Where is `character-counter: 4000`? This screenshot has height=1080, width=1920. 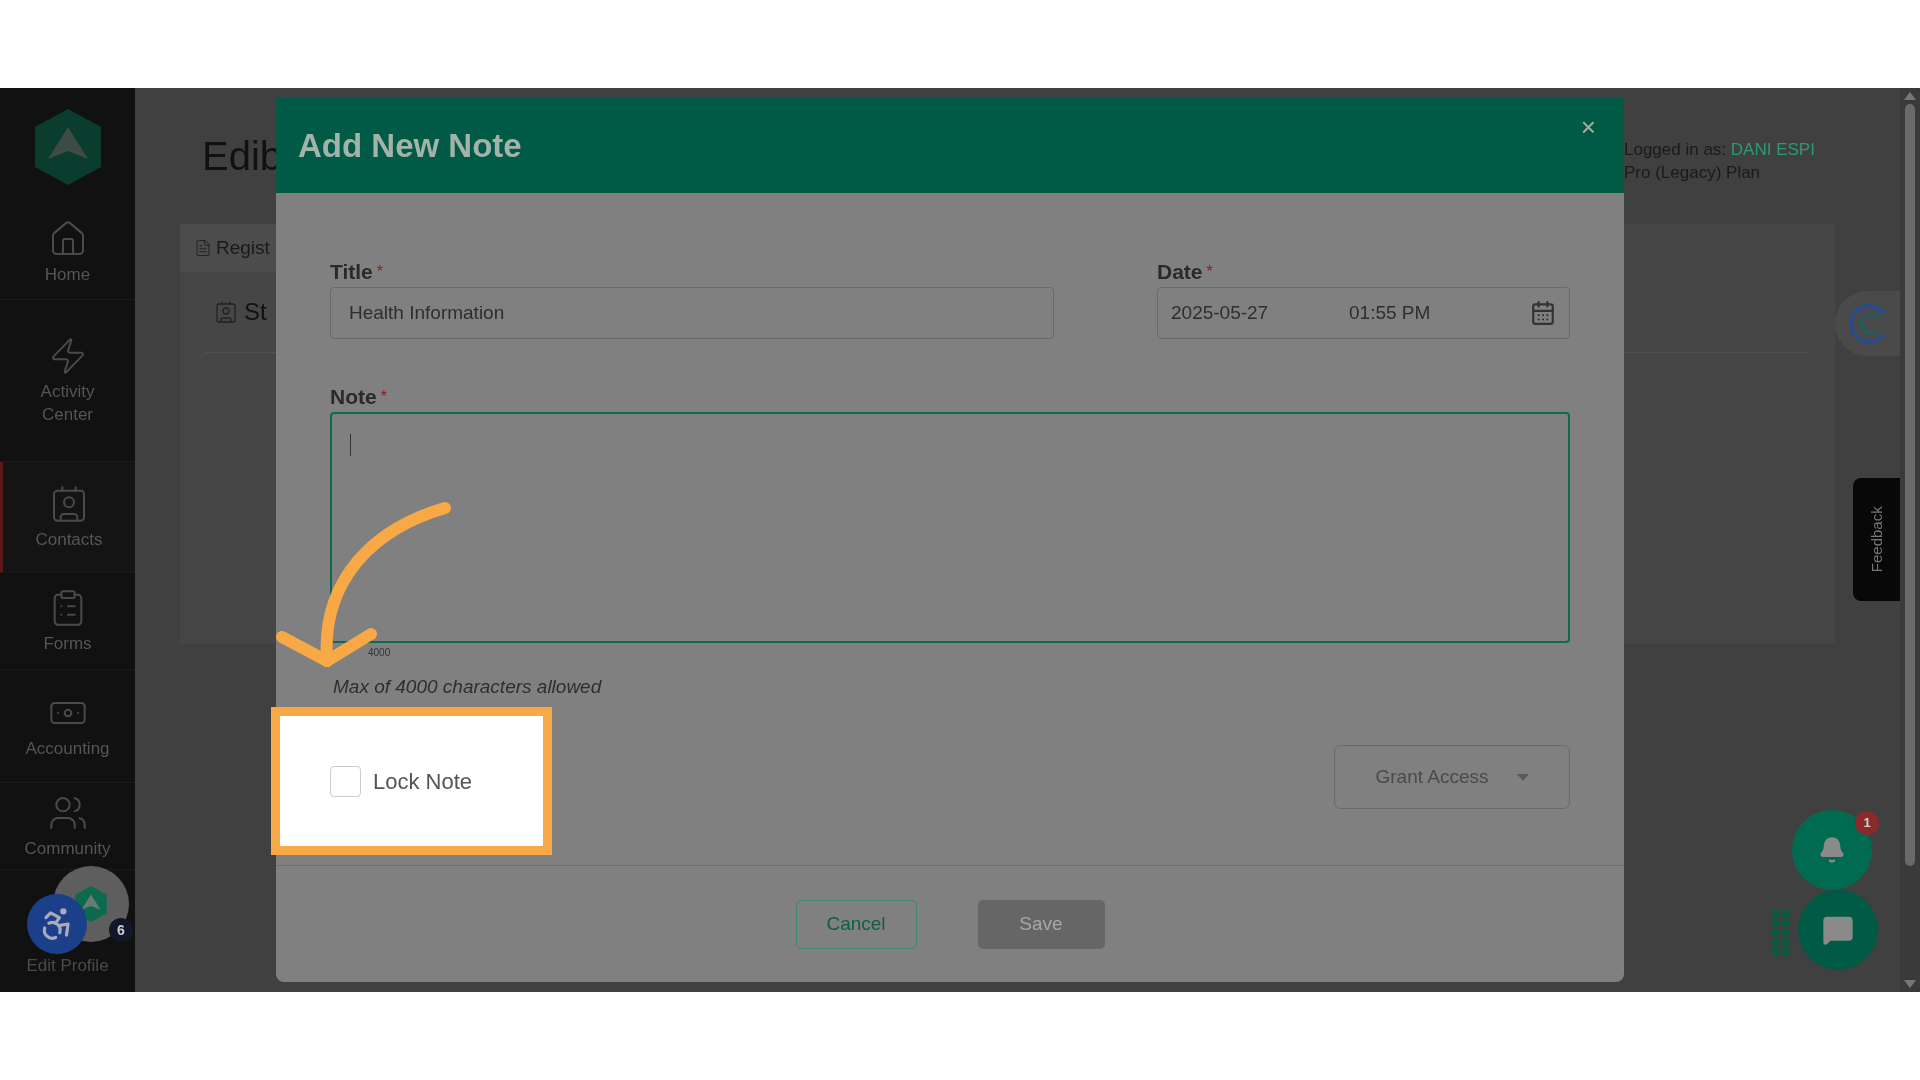
character-counter: 4000 is located at coordinates (379, 652).